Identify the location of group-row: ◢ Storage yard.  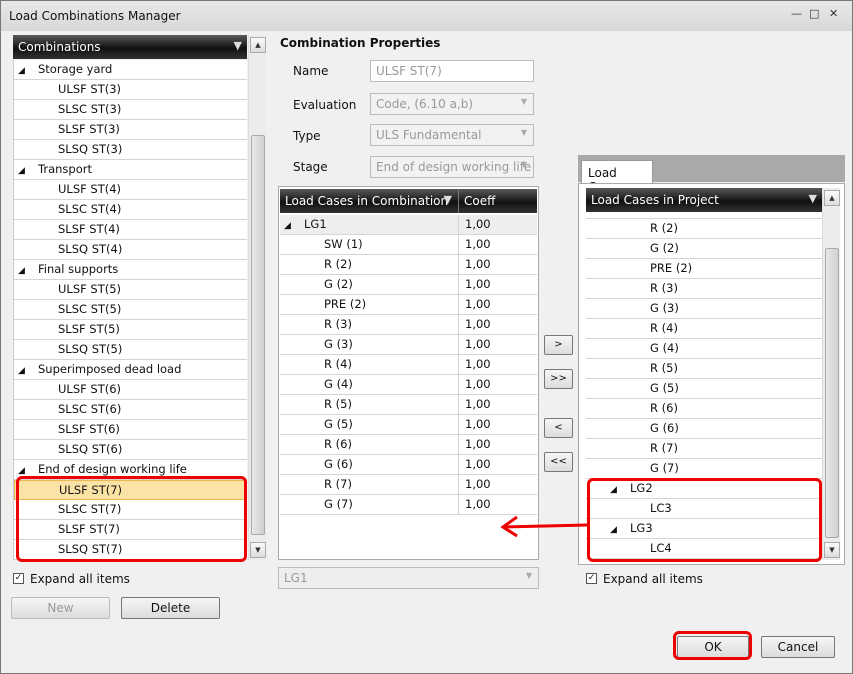
(130, 70).